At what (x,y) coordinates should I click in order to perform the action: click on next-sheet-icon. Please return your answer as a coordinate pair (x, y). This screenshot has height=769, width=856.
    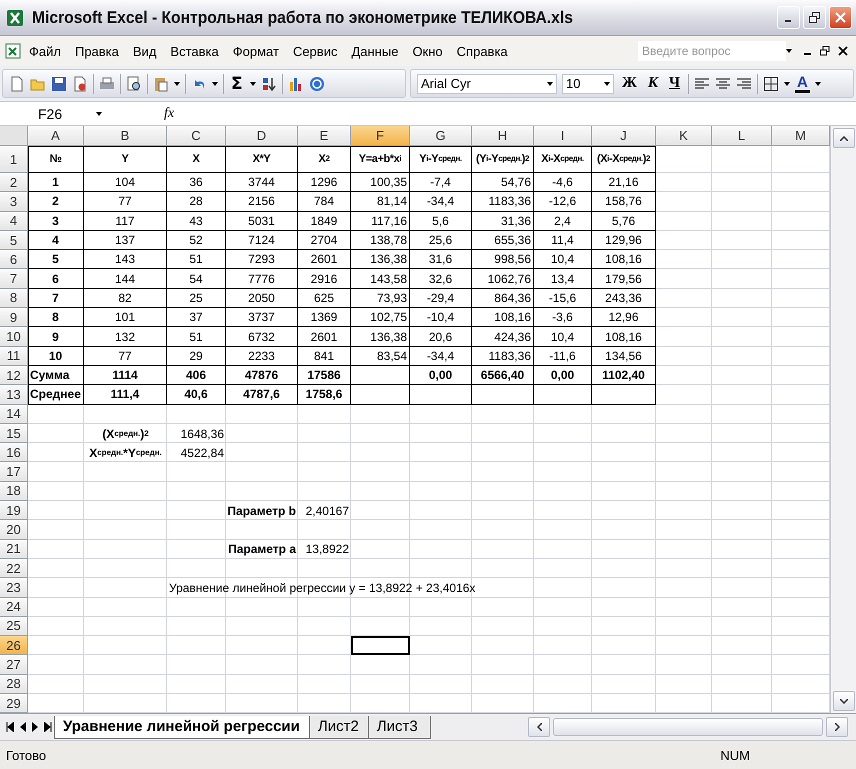
    Looking at the image, I should click on (35, 727).